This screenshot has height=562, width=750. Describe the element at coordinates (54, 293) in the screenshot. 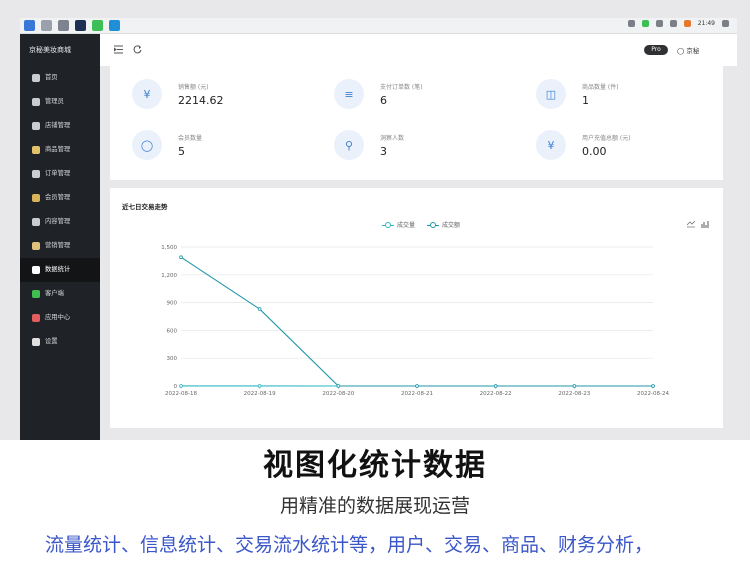

I see `sidebar-item-label: 客户端` at that location.